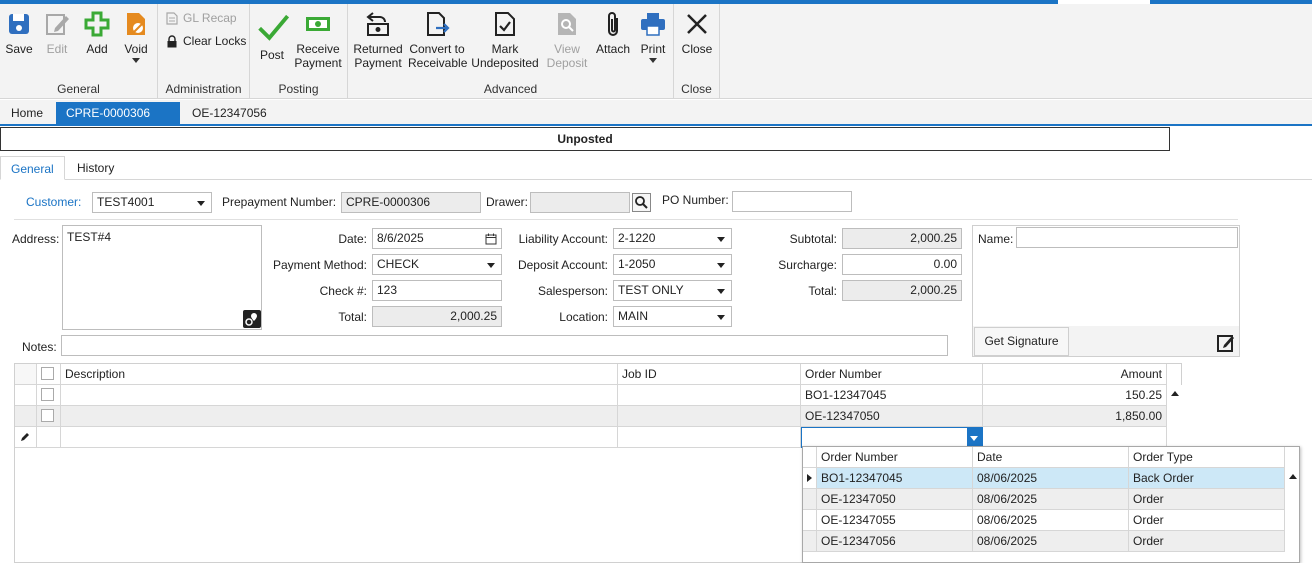 The height and width of the screenshot is (563, 1312). Describe the element at coordinates (653, 36) in the screenshot. I see `print-button: Print` at that location.